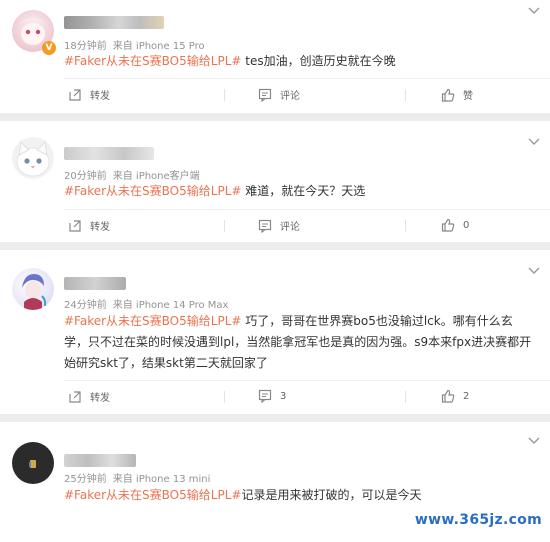 This screenshot has width=550, height=542. I want to click on comment-meta: 25分钟前 来自 iPhone 13 mini, so click(140, 477).